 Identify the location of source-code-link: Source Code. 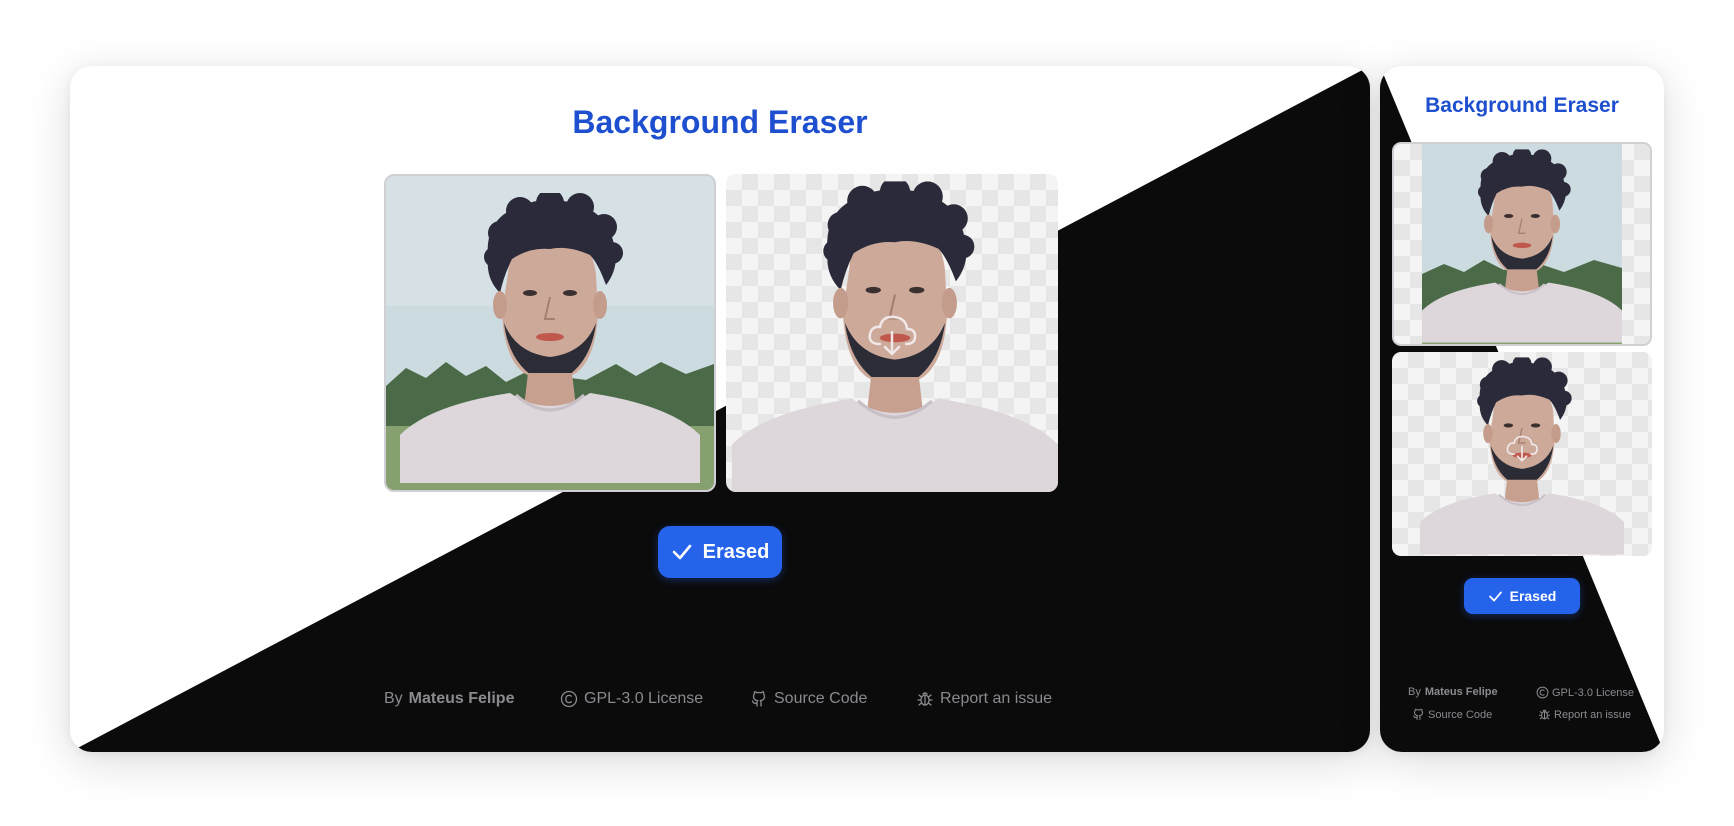
(808, 699).